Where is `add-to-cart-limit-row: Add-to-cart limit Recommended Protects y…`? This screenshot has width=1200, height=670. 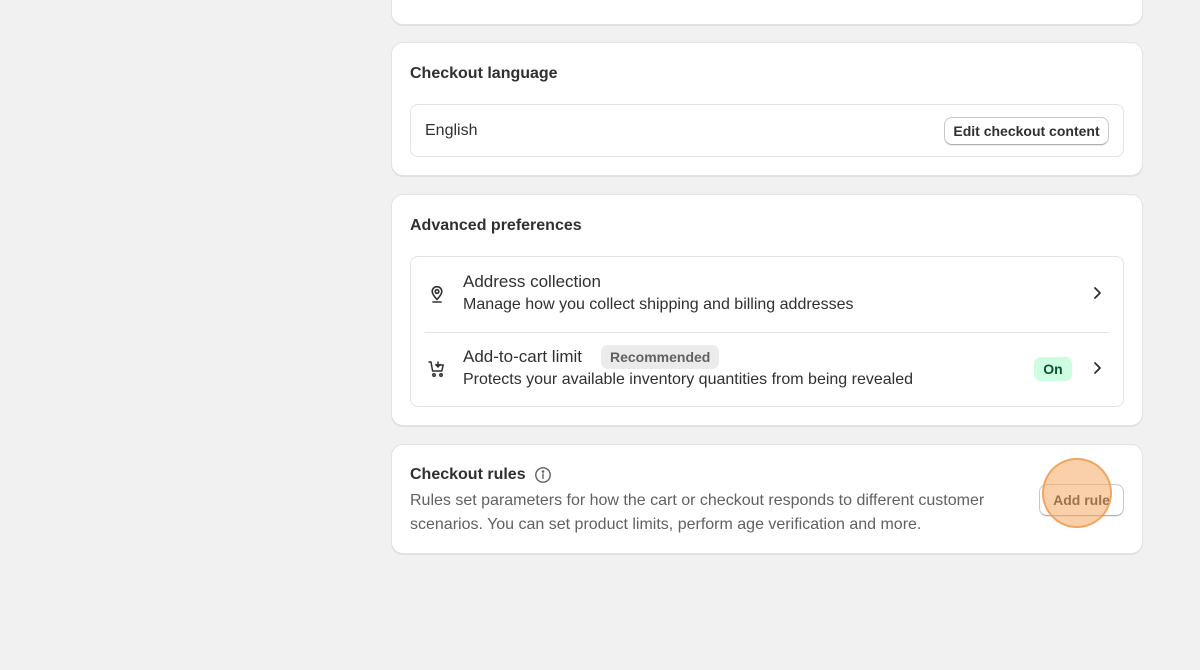
add-to-cart-limit-row: Add-to-cart limit Recommended Protects y… is located at coordinates (767, 369).